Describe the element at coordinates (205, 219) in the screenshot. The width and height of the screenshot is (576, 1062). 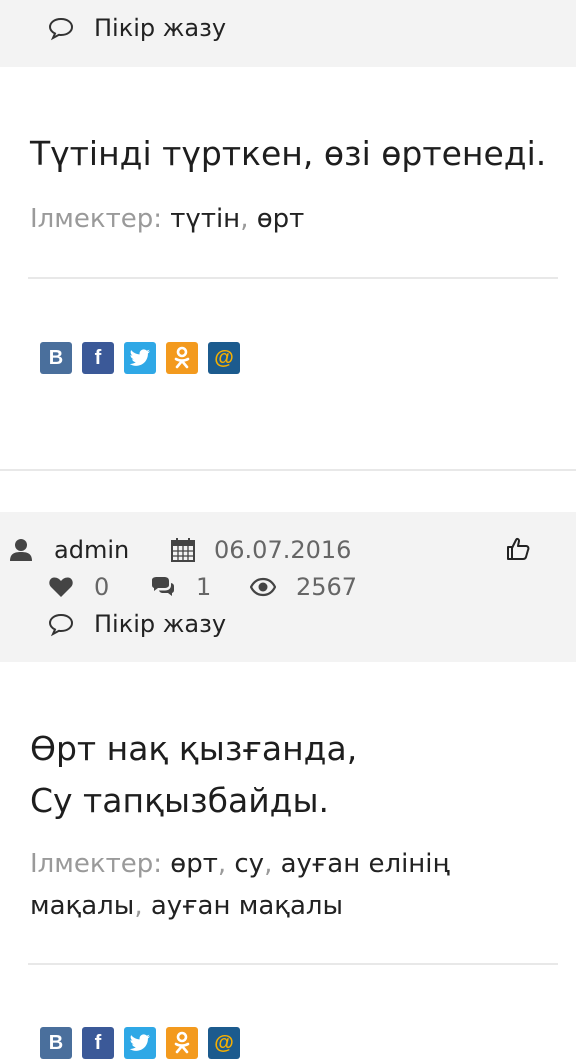
I see `tag-link: түтін` at that location.